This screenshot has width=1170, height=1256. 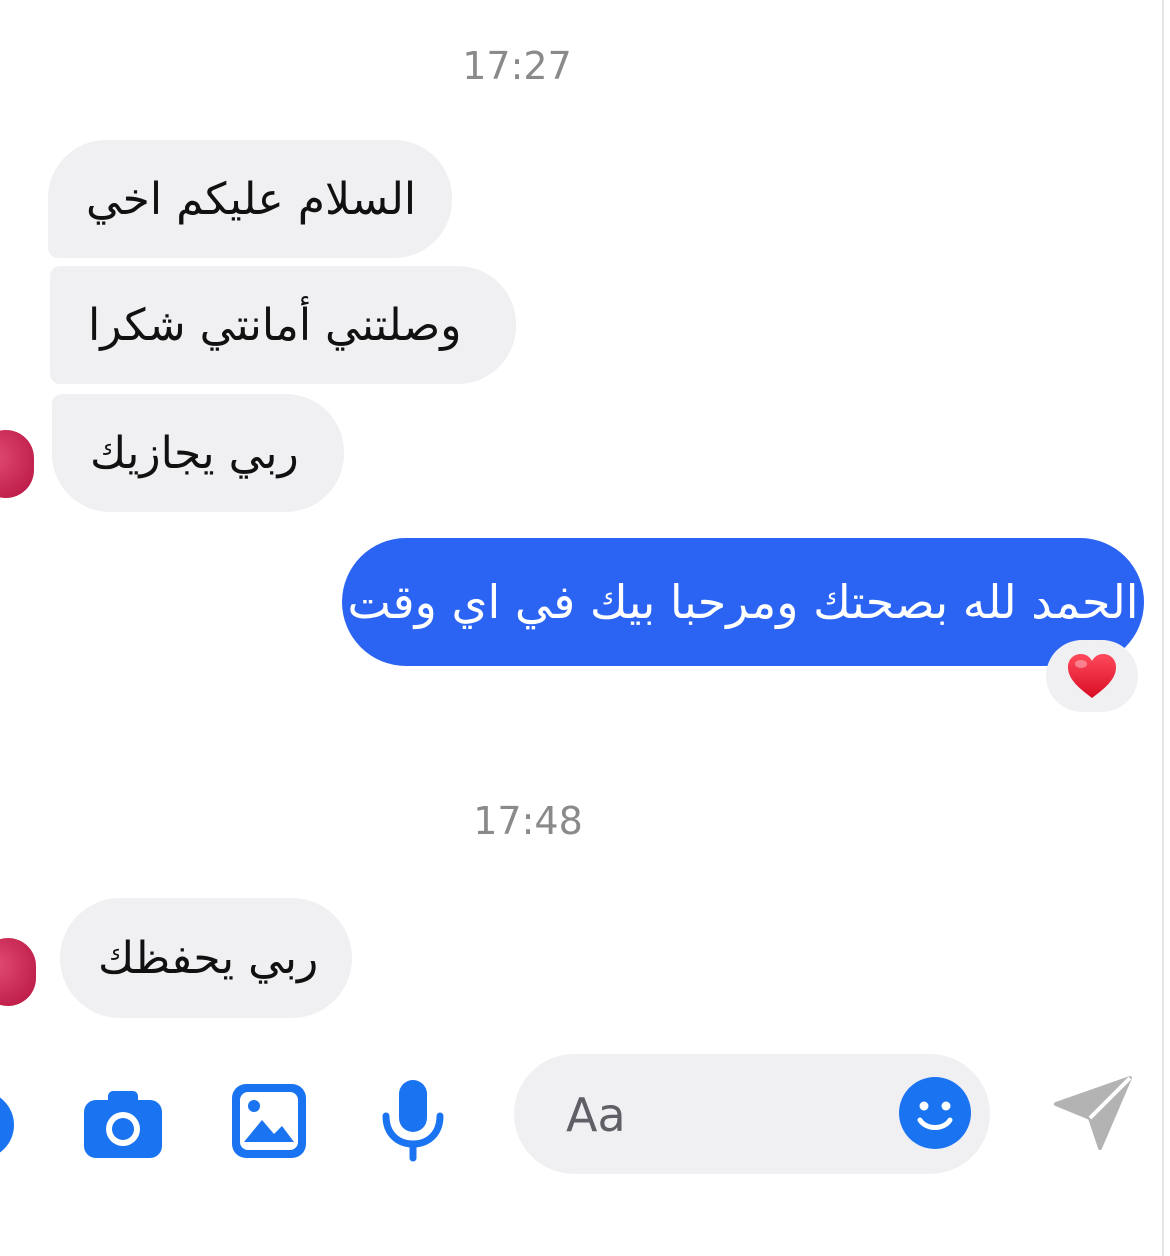 I want to click on message-text: الحمد لله بصحتك ومرحبا بيك في اي وقت, so click(x=743, y=602).